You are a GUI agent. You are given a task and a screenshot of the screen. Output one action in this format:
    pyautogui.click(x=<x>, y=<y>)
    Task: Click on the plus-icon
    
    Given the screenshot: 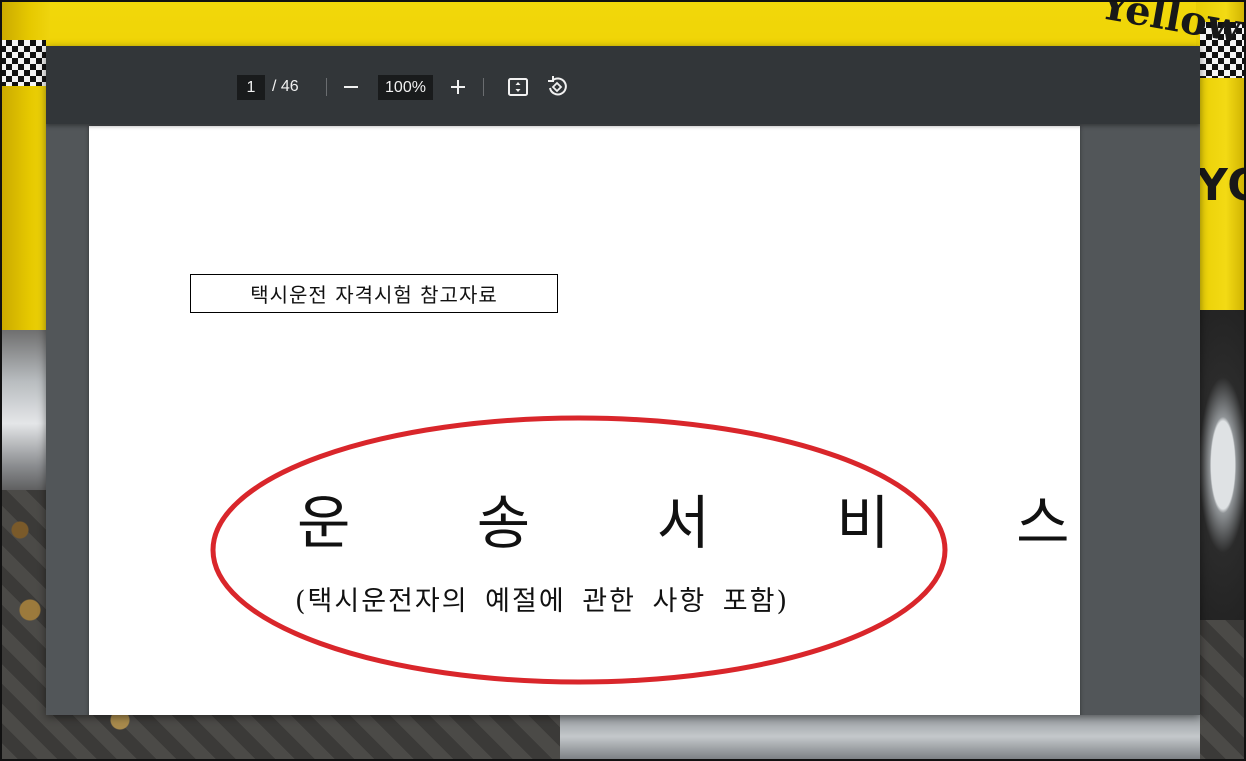 What is the action you would take?
    pyautogui.click(x=458, y=87)
    